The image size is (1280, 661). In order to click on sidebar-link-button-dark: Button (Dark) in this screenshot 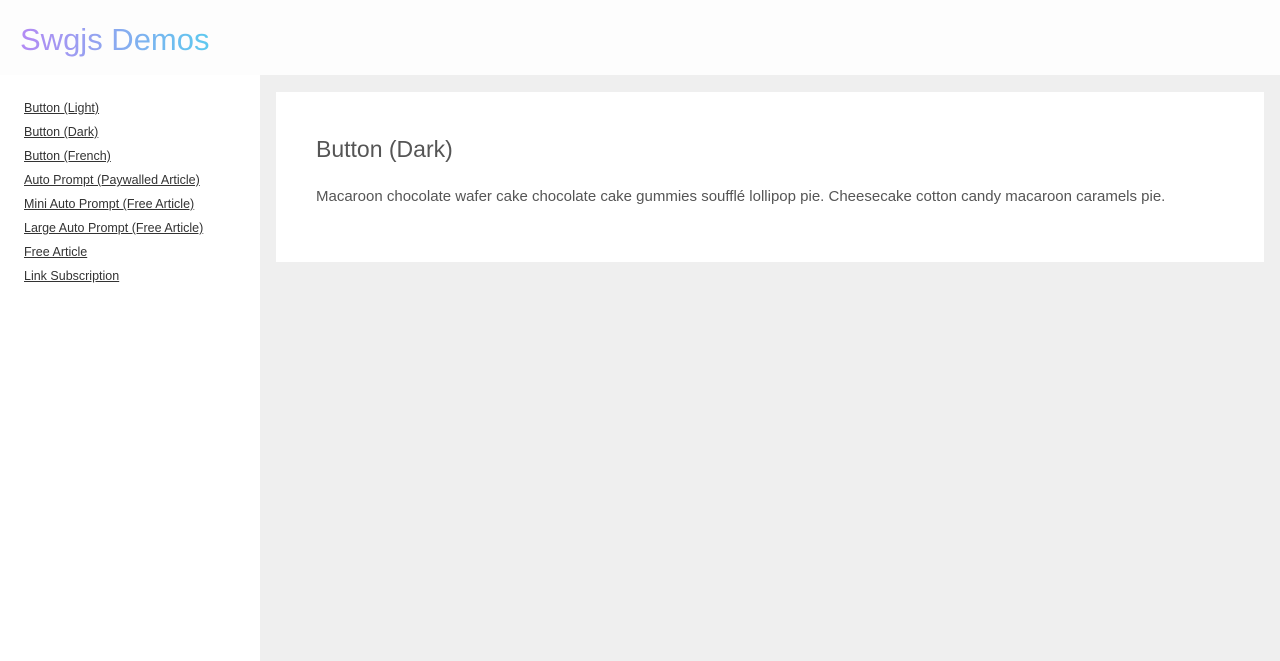, I will do `click(61, 132)`.